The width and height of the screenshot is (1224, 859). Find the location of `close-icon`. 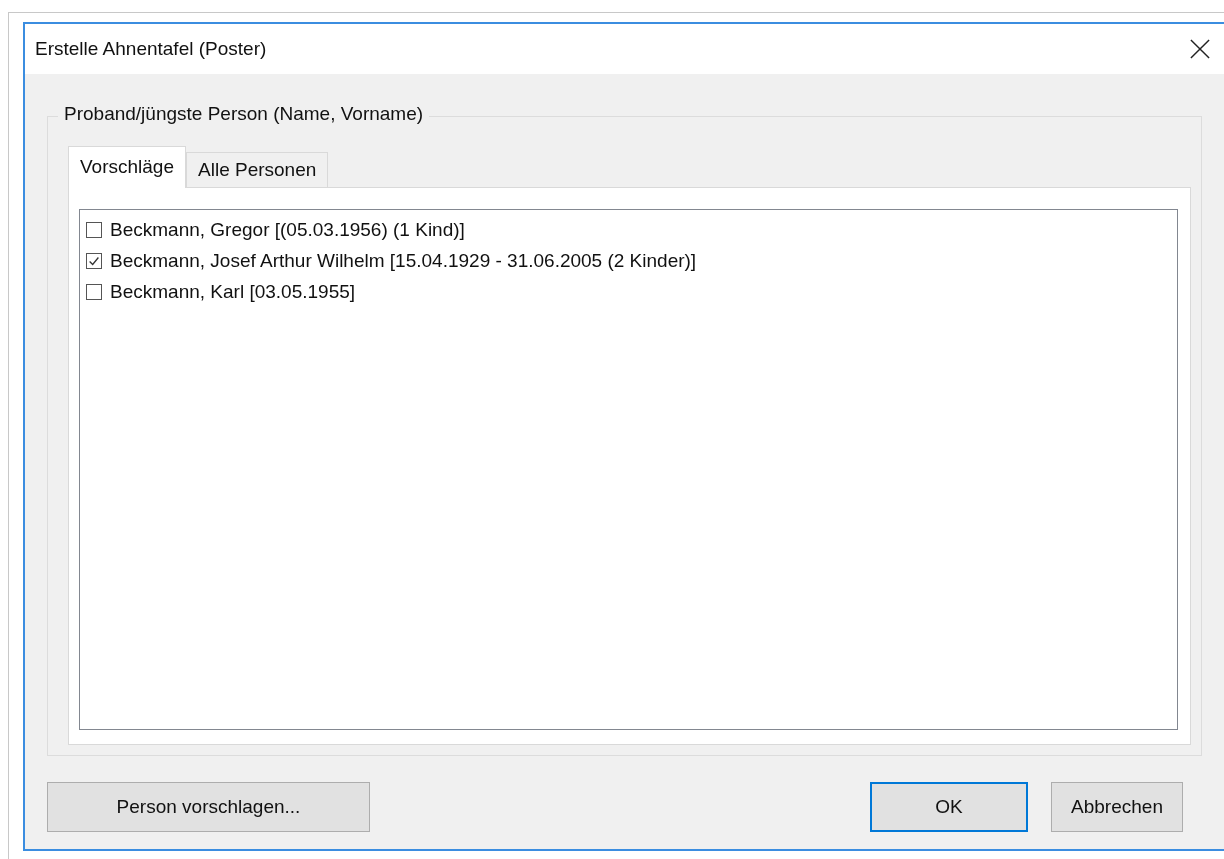

close-icon is located at coordinates (1200, 49).